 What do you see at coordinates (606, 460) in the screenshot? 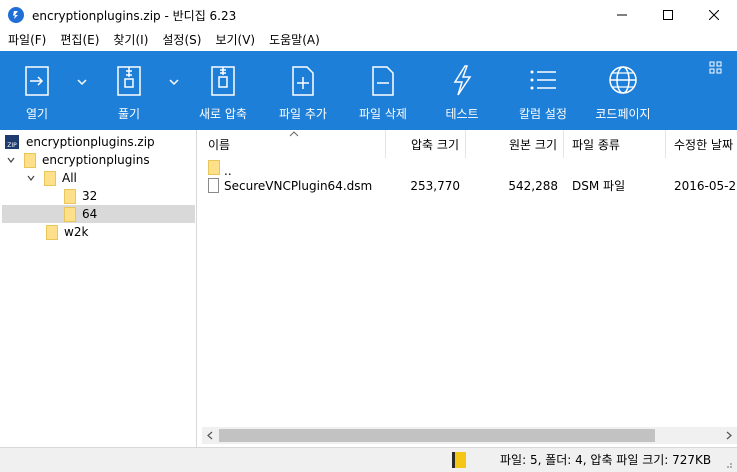
I see `status-text: 파일: 5, 폴더: 4, 압축 파일 크기: 727KB` at bounding box center [606, 460].